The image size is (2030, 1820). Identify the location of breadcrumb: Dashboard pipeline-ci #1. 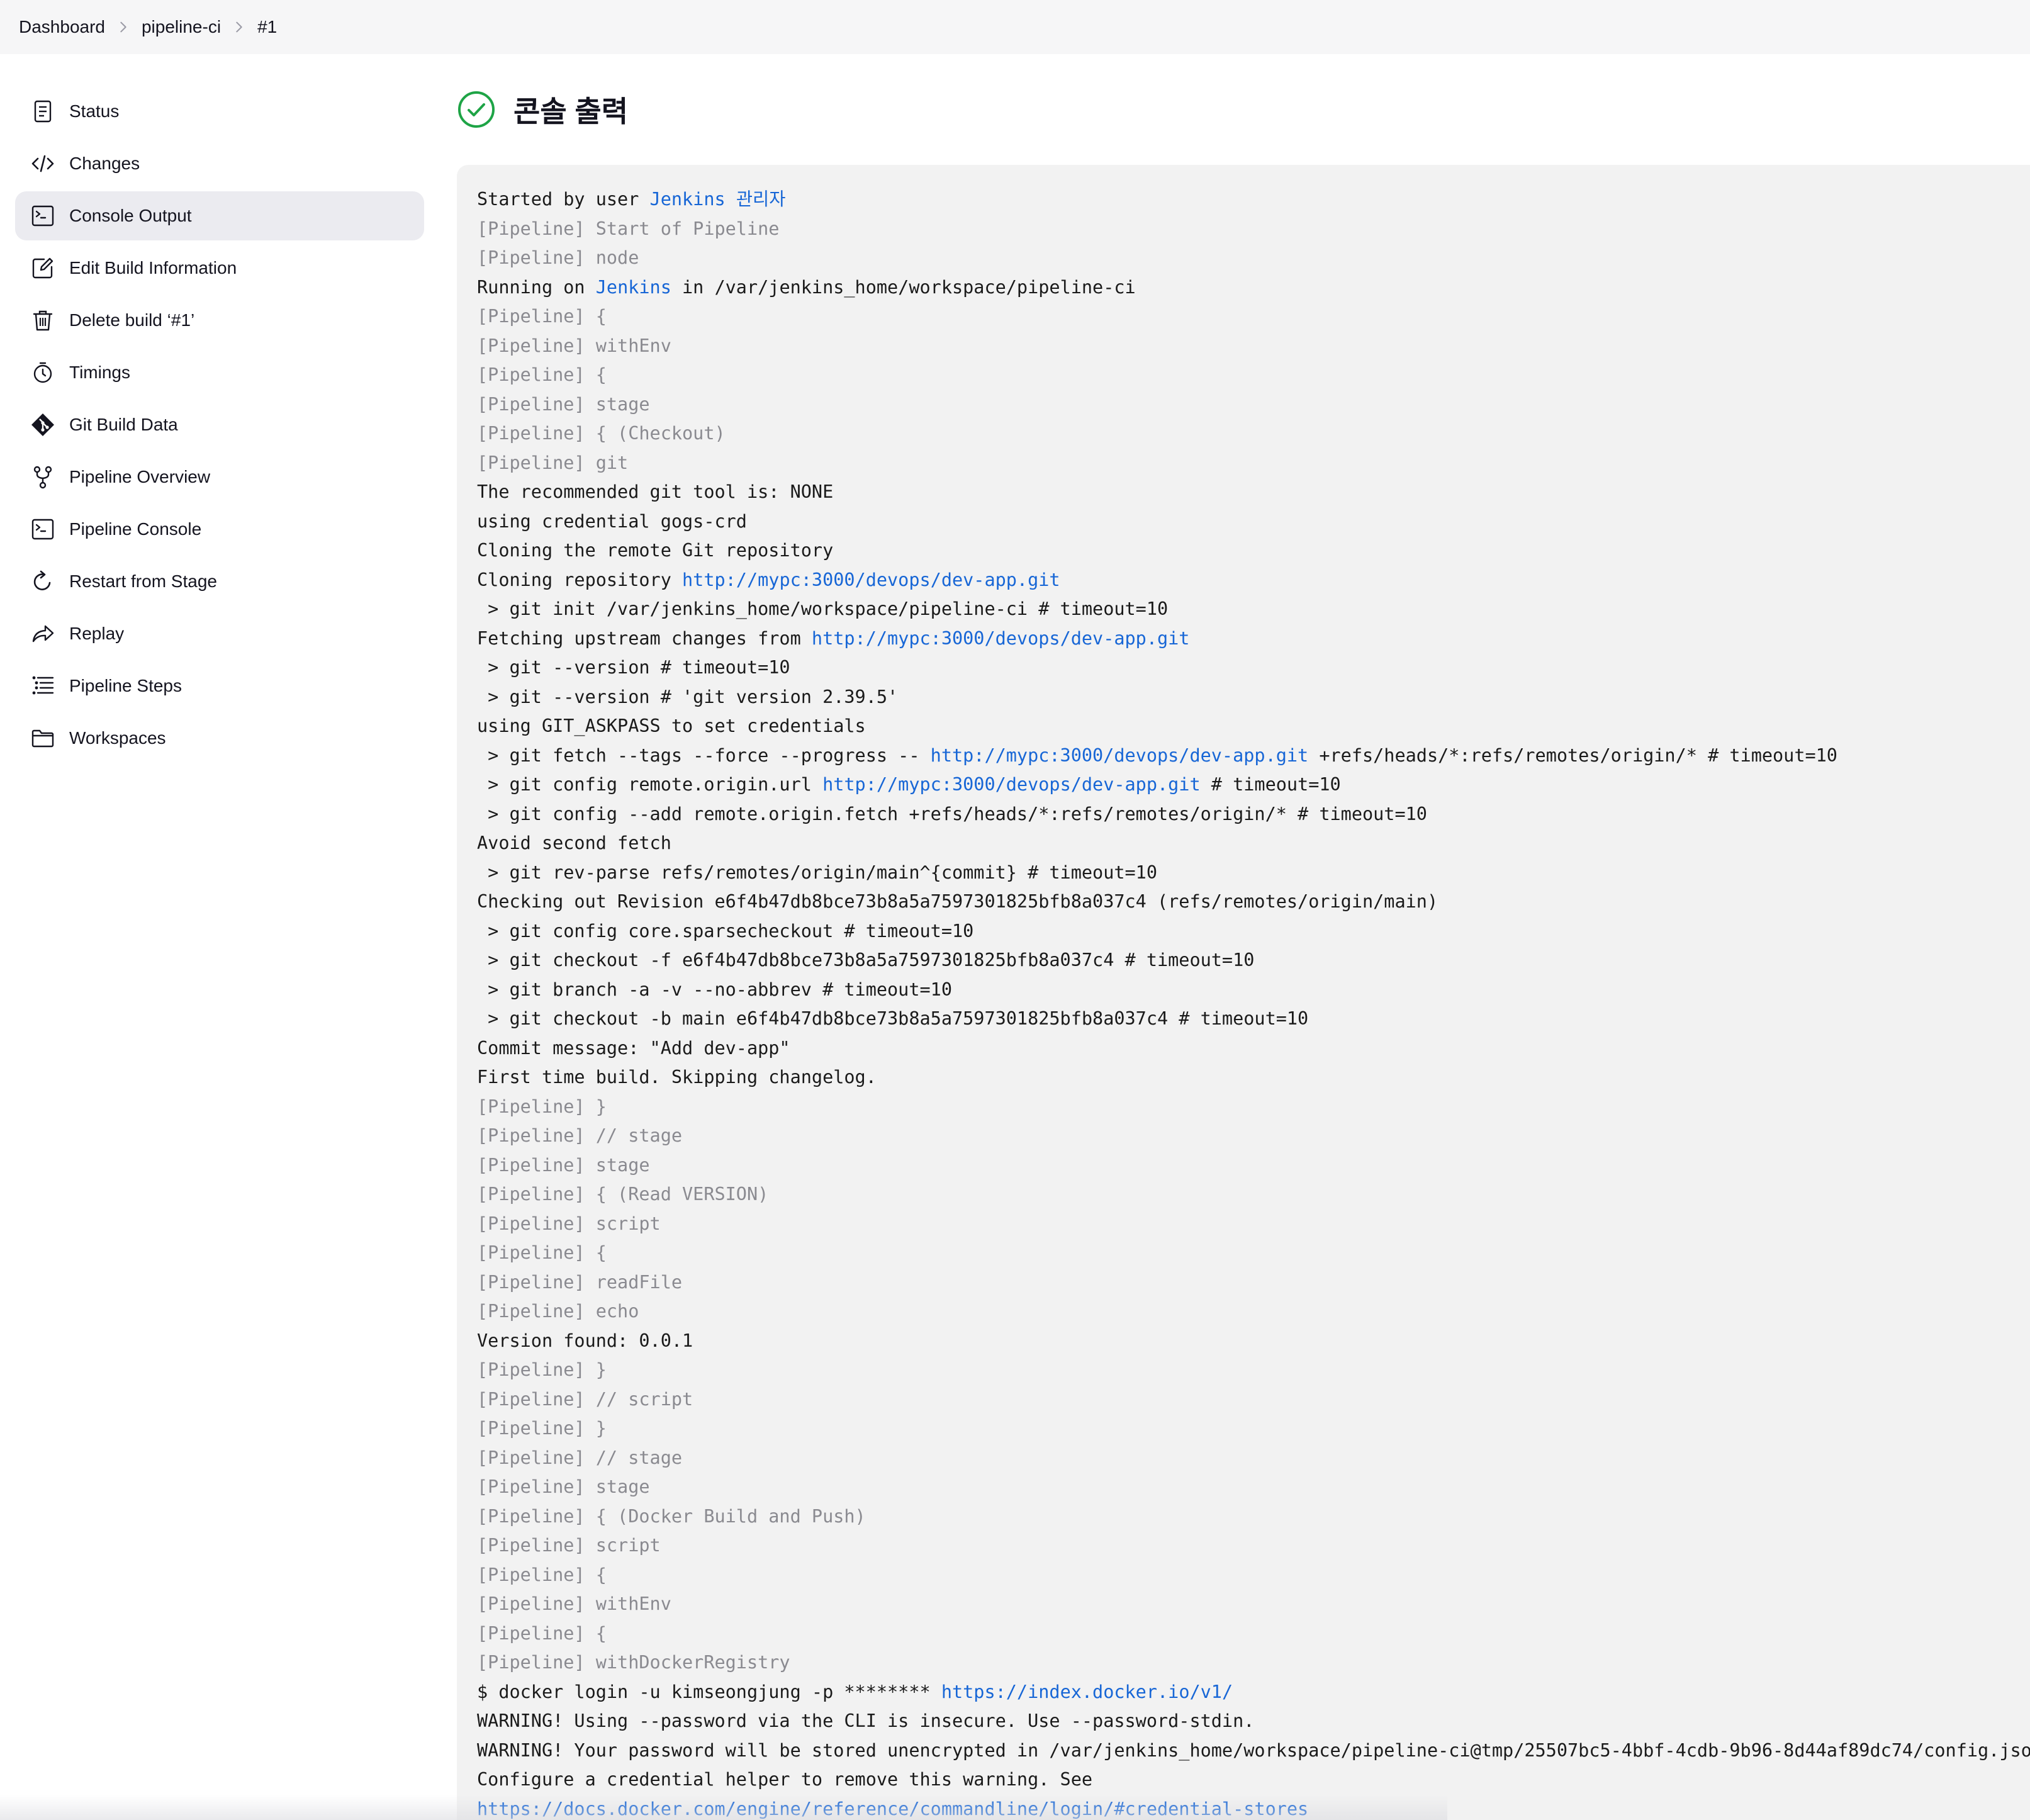
(1015, 27).